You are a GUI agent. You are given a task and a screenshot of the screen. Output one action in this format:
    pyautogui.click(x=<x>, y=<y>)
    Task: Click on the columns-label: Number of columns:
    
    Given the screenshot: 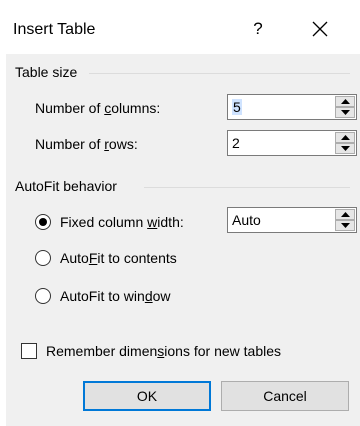 What is the action you would take?
    pyautogui.click(x=98, y=108)
    